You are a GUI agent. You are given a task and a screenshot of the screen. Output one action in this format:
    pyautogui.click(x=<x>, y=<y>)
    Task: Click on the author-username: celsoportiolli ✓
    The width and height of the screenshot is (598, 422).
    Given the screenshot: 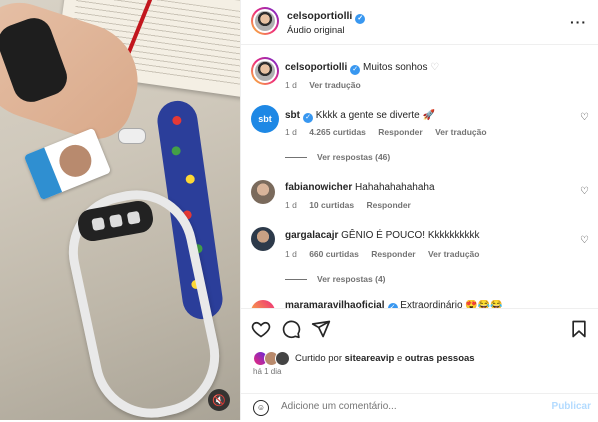 What is the action you would take?
    pyautogui.click(x=326, y=17)
    